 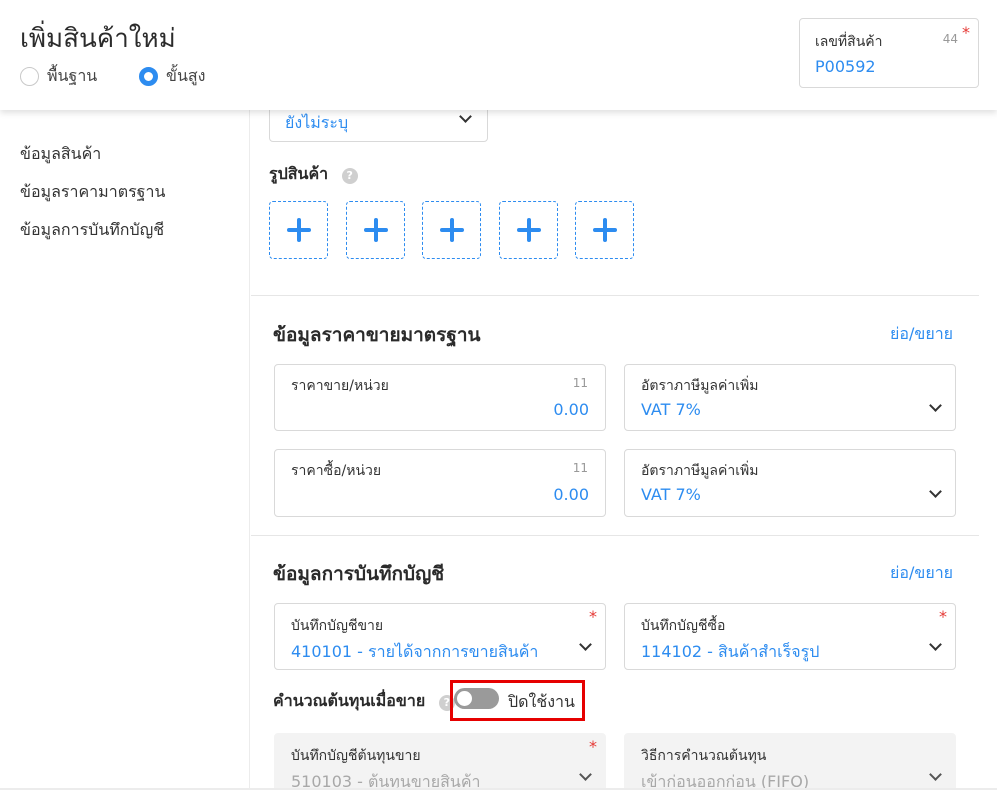 I want to click on buy-vat-value: VAT 7%, so click(x=671, y=494).